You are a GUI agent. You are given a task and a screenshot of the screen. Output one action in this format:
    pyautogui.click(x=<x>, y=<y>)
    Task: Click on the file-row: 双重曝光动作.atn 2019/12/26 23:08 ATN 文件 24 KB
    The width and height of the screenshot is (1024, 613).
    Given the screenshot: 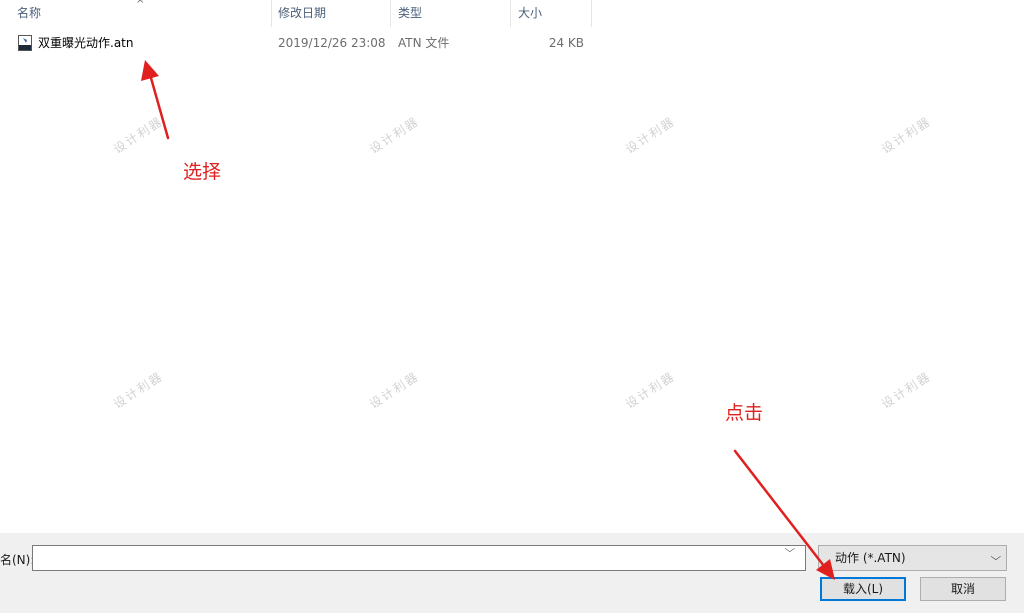 What is the action you would take?
    pyautogui.click(x=296, y=43)
    